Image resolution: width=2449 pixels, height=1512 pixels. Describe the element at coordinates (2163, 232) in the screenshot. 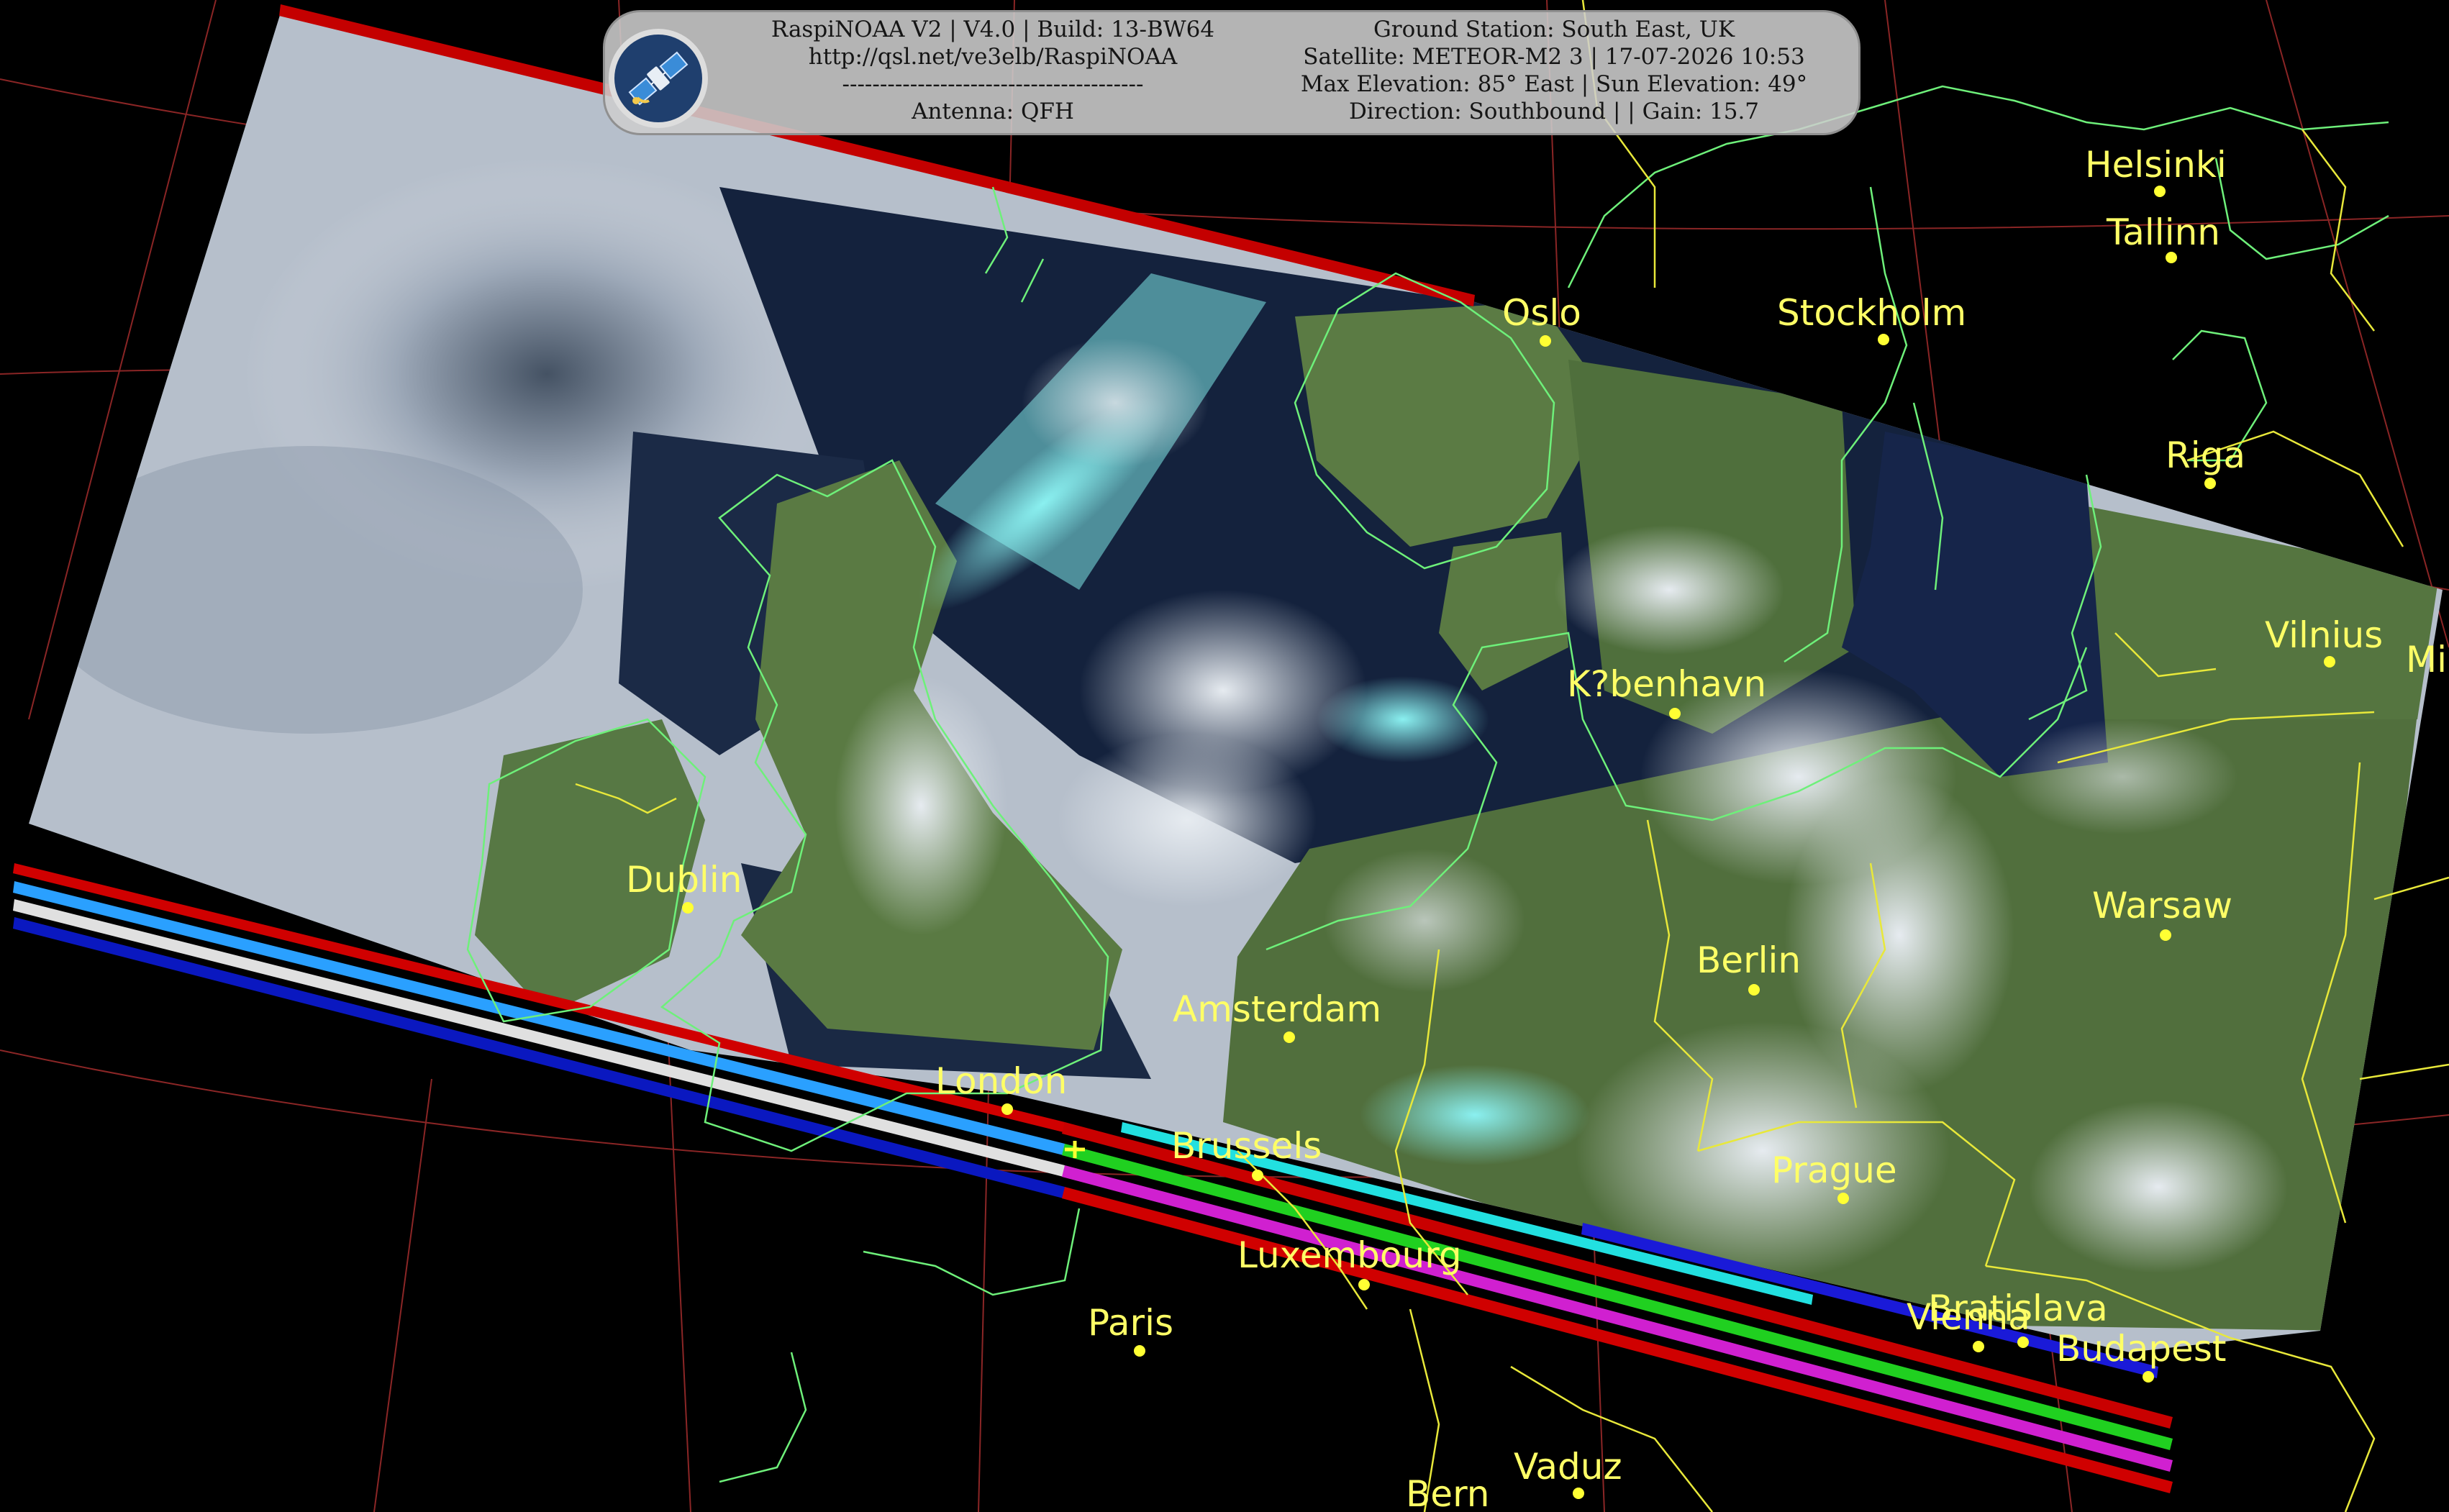

I see `city-label-tallinn: Tallinn` at that location.